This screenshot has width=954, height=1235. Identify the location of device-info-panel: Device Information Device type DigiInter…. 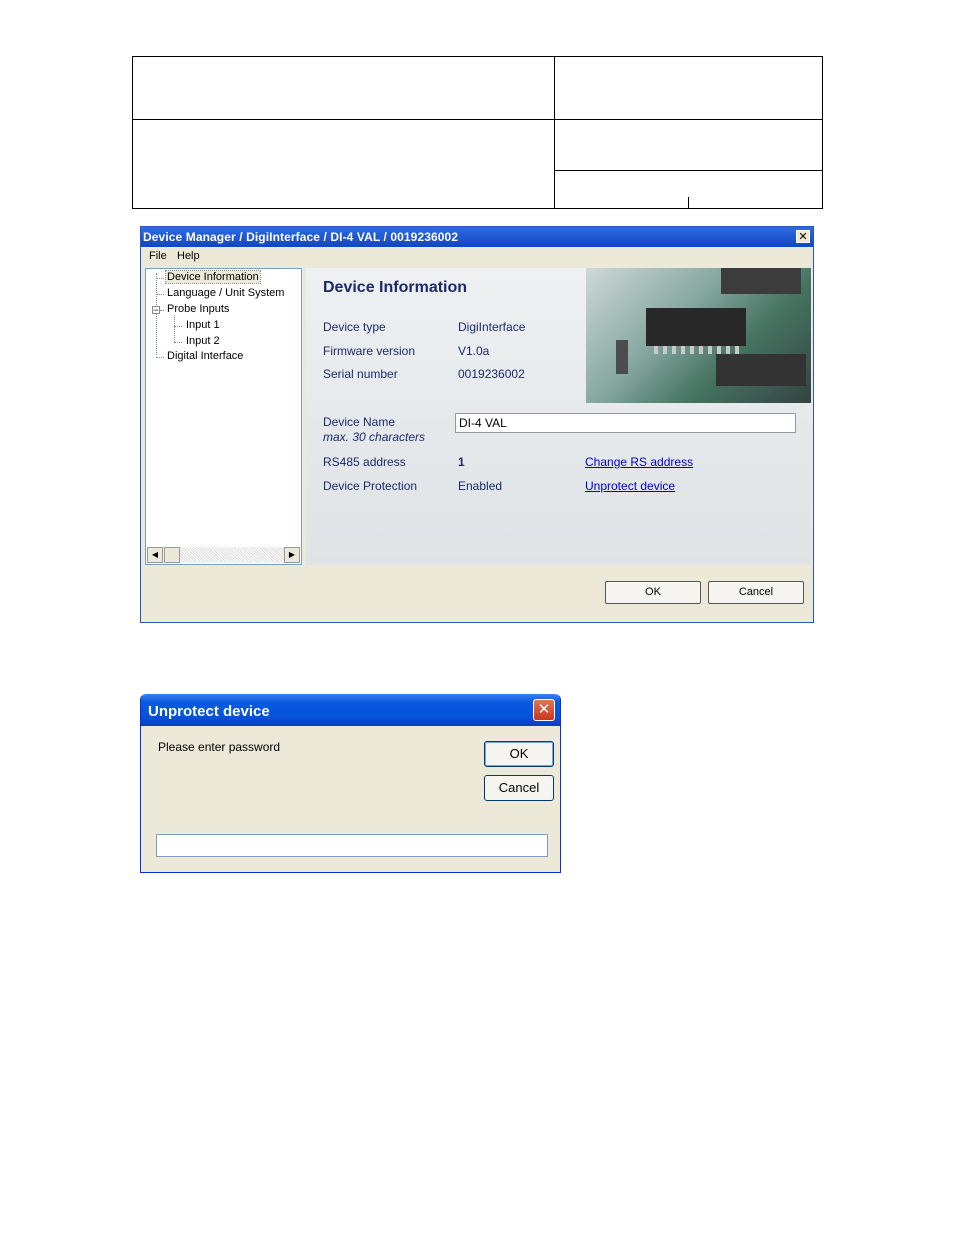
(558, 416).